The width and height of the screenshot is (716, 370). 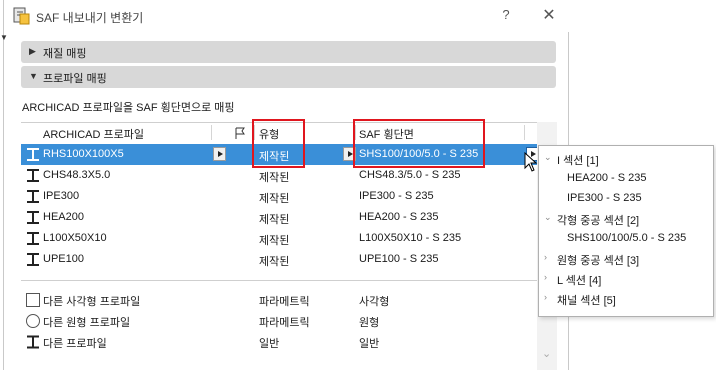 I want to click on popup-item-label: I 섹션 [1], so click(x=578, y=161).